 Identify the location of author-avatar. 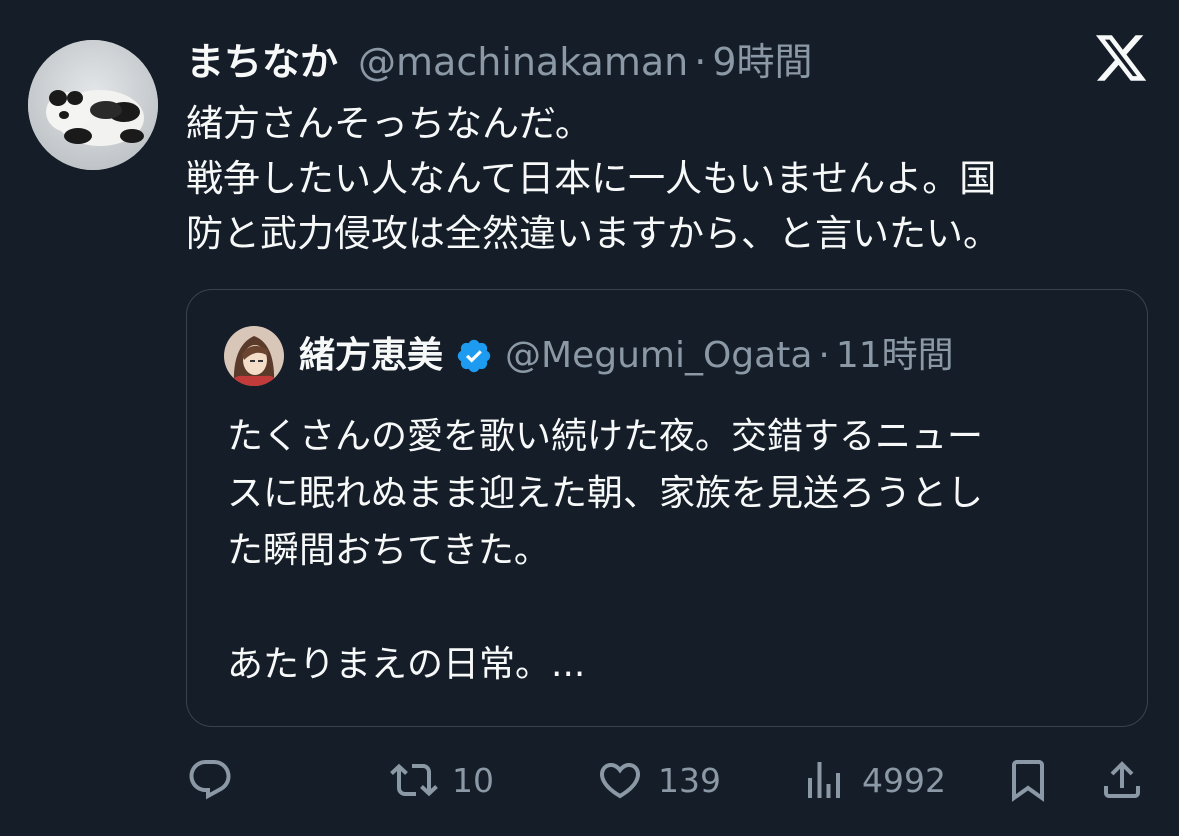
(93, 105).